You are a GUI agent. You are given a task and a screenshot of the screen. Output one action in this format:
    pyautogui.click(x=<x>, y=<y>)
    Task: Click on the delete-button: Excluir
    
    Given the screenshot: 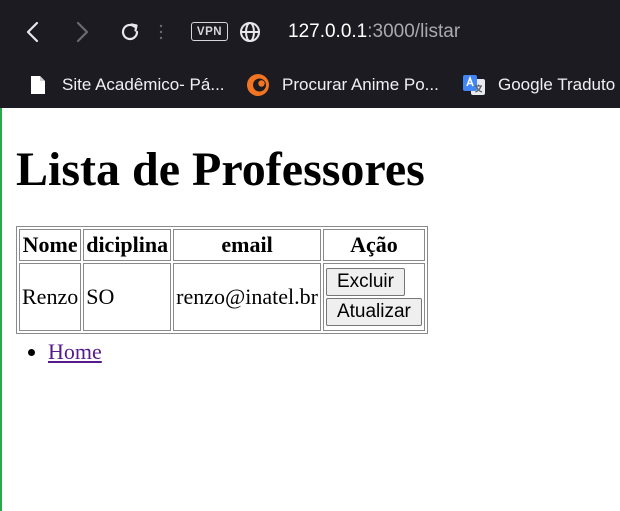 What is the action you would take?
    pyautogui.click(x=365, y=282)
    